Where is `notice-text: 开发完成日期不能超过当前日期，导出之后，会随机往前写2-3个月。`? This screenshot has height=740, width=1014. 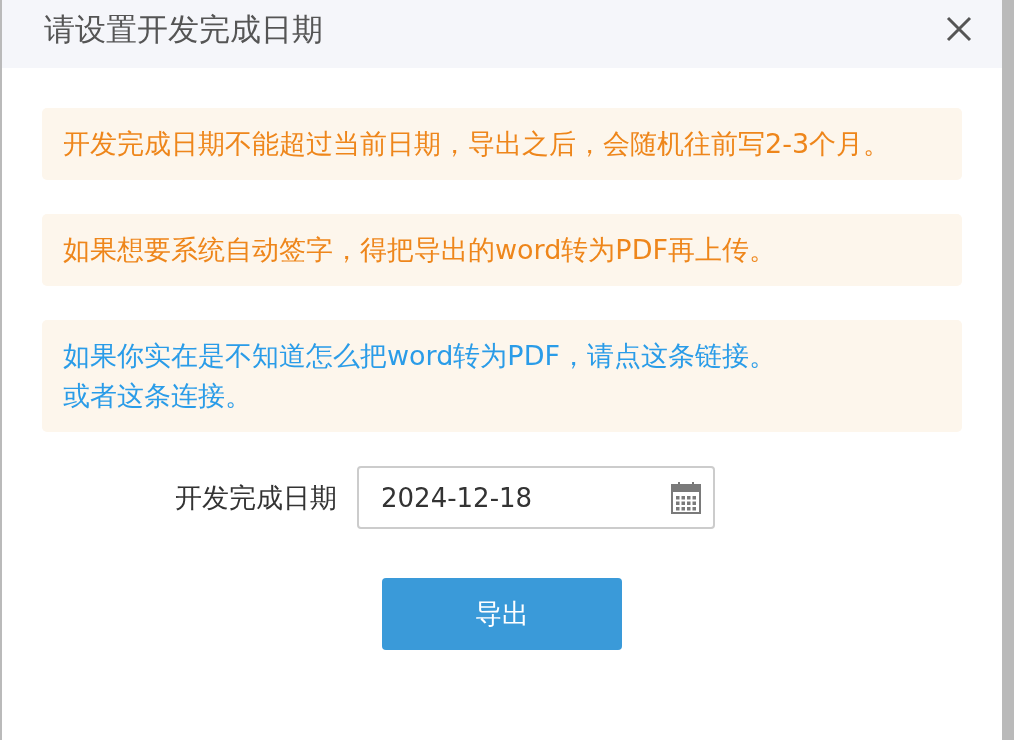
notice-text: 开发完成日期不能超过当前日期，导出之后，会随机往前写2-3个月。 is located at coordinates (477, 144).